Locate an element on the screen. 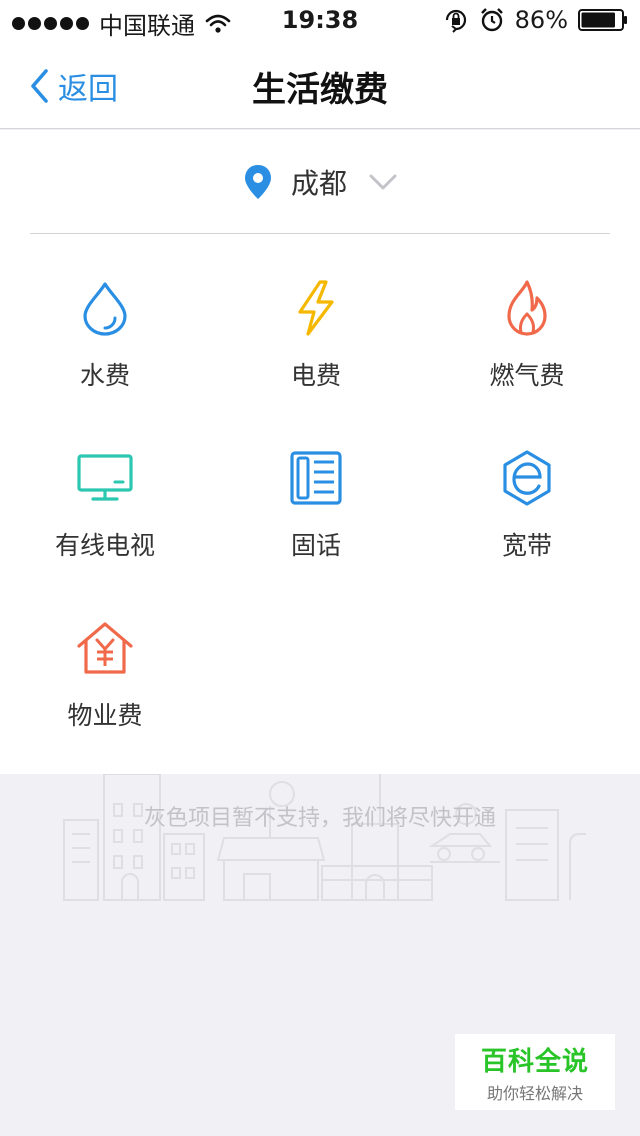  orientation-lock-icon is located at coordinates (455, 21).